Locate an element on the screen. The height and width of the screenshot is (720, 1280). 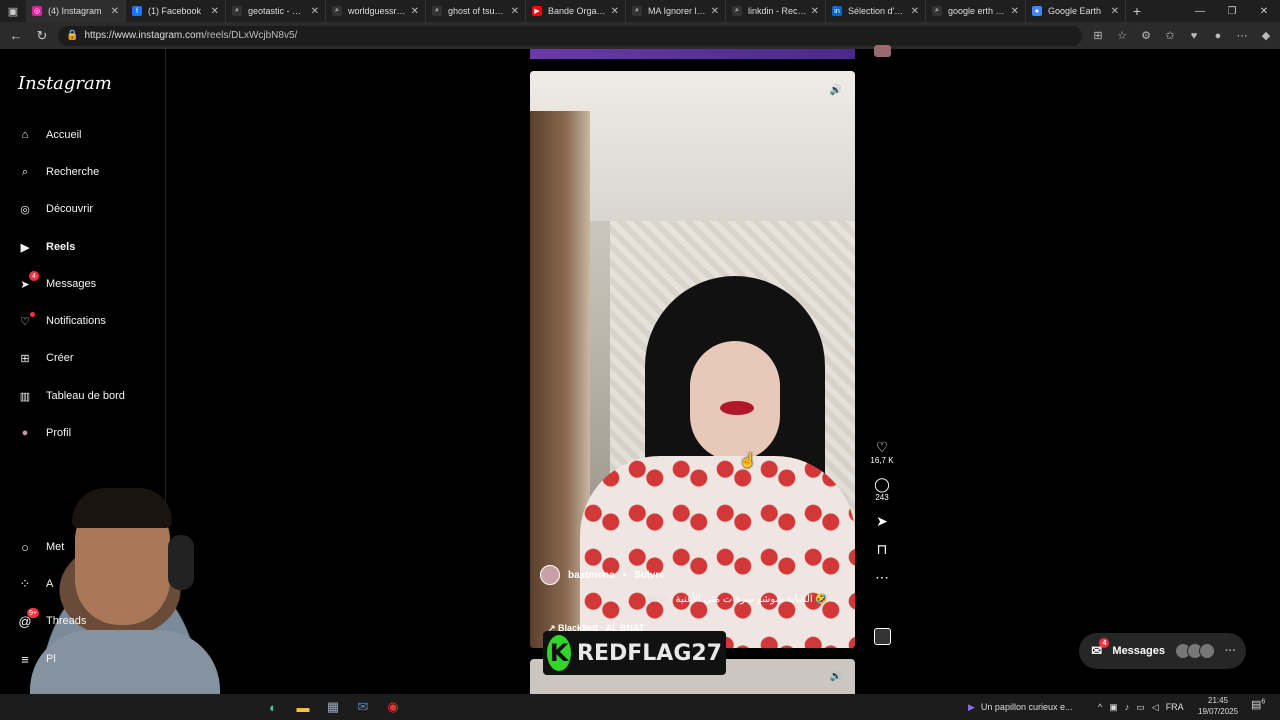
previous-audio-thumbnail is located at coordinates (882, 51).